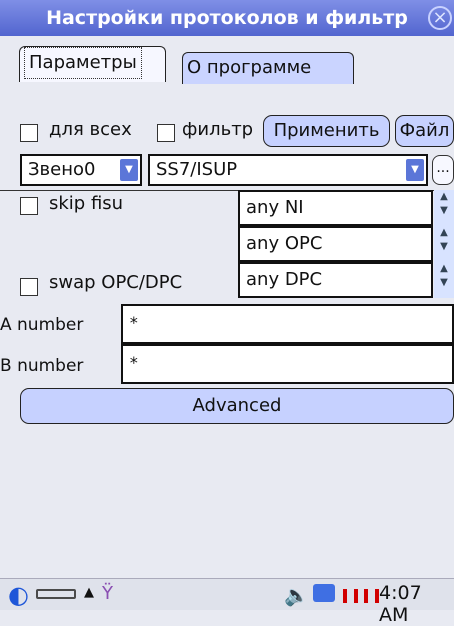  Describe the element at coordinates (116, 282) in the screenshot. I see `swap-opc-dpc-label: swap OPC/DPC` at that location.